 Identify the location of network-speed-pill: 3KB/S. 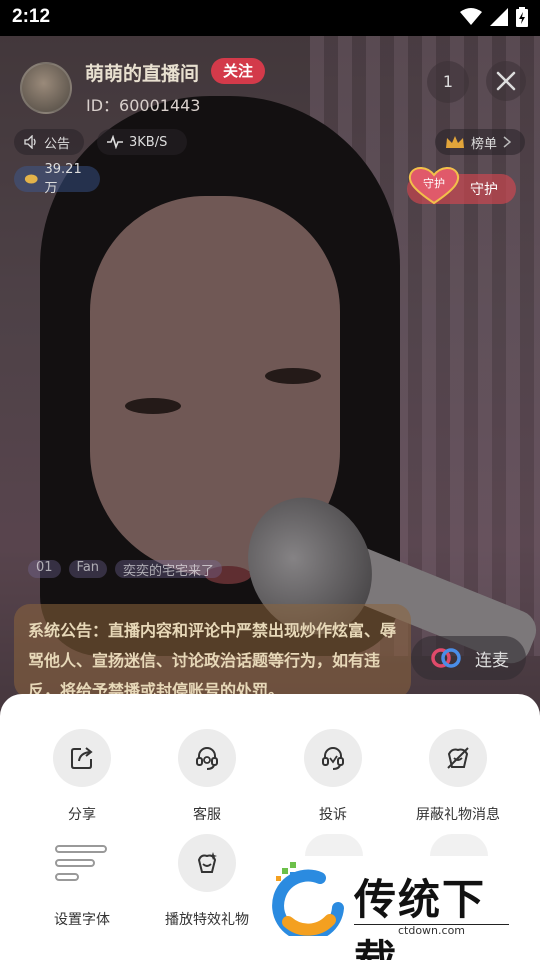
(142, 142).